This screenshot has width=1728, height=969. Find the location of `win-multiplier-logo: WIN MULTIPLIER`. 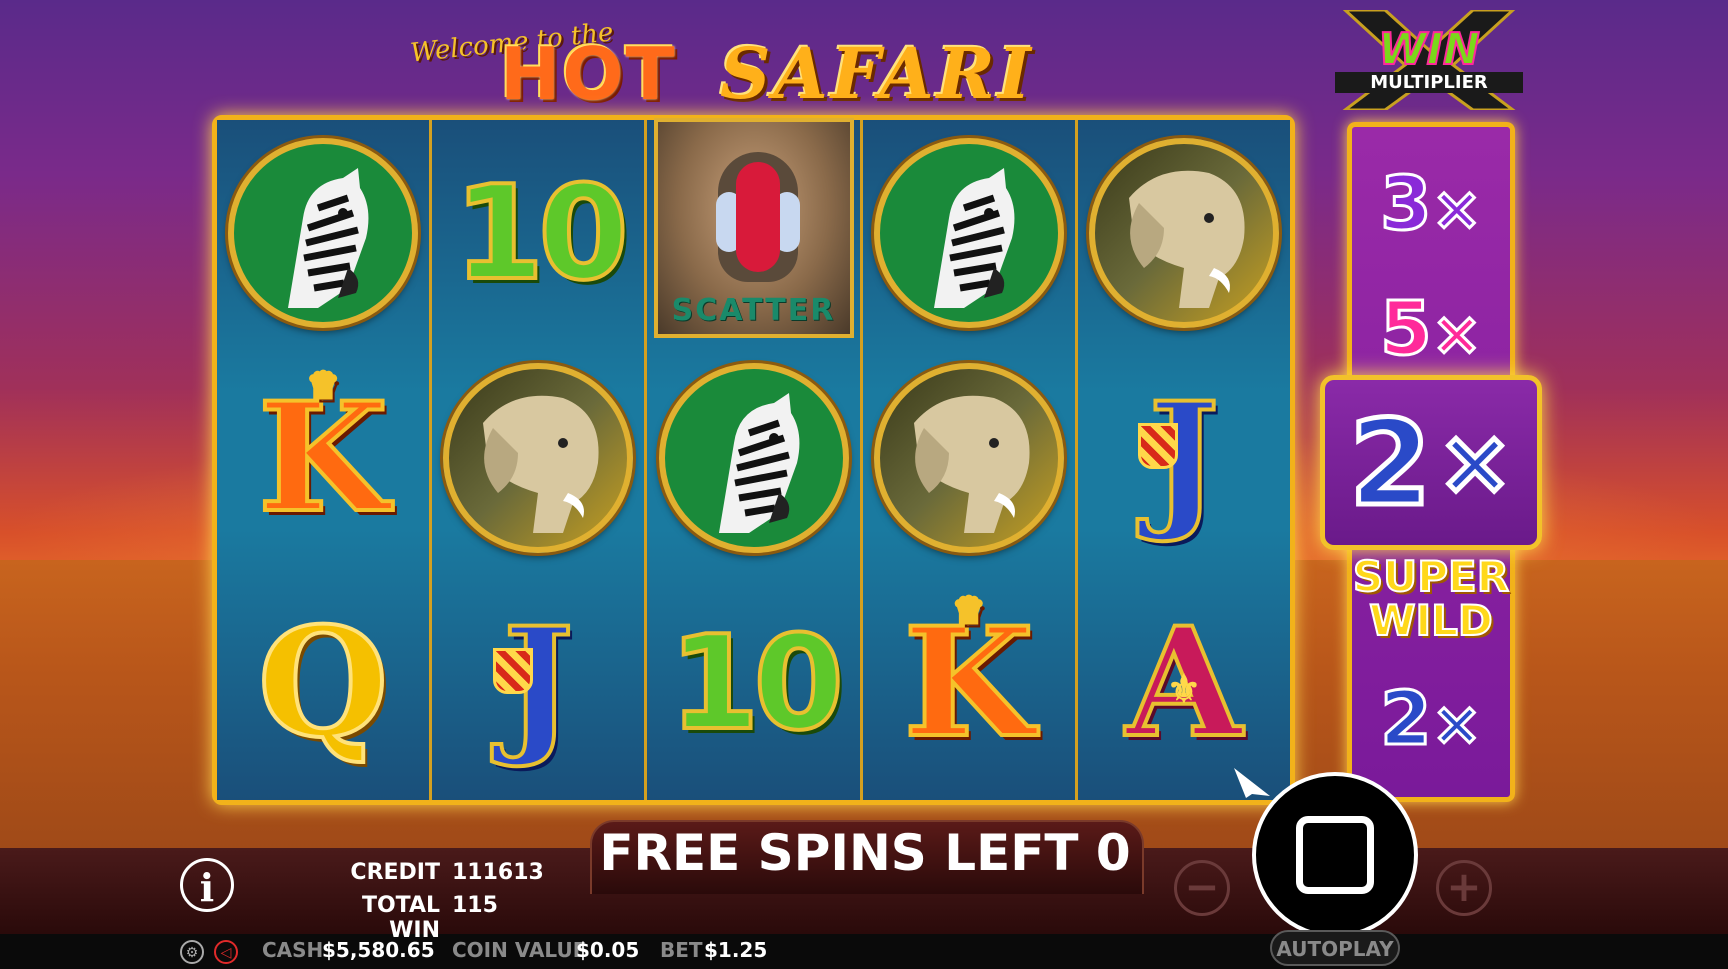

win-multiplier-logo: WIN MULTIPLIER is located at coordinates (1429, 60).